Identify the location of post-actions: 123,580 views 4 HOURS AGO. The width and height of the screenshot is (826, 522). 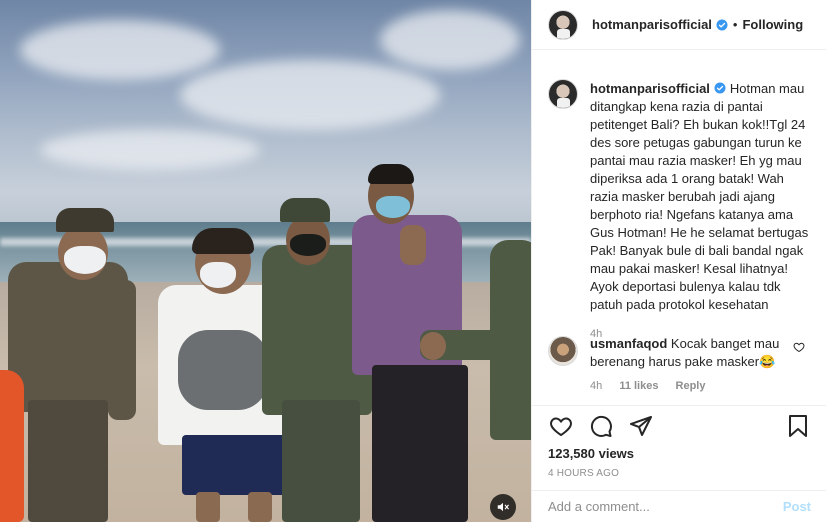
(679, 442).